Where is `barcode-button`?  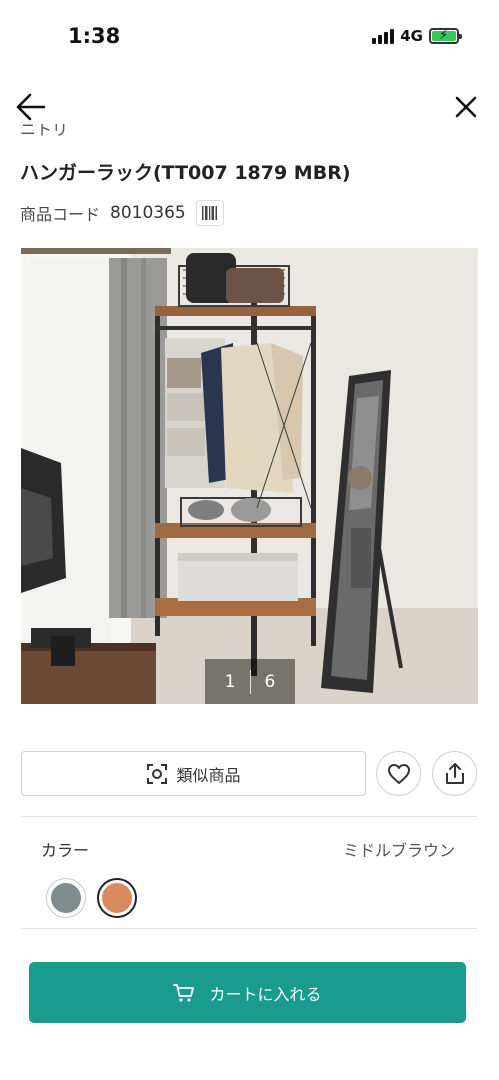 barcode-button is located at coordinates (209, 213).